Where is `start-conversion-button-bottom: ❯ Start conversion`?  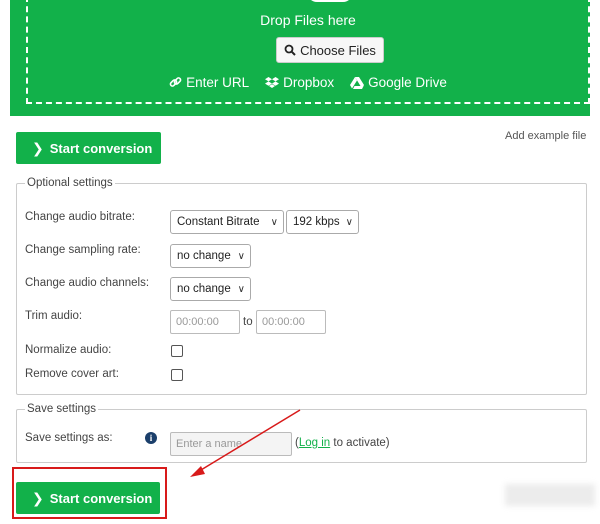
start-conversion-button-bottom: ❯ Start conversion is located at coordinates (88, 498).